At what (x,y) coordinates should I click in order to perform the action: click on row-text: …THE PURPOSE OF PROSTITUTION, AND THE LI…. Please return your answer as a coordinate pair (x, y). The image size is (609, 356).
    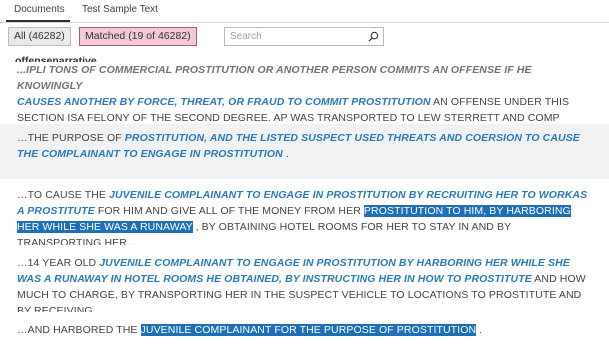
    Looking at the image, I should click on (306, 146).